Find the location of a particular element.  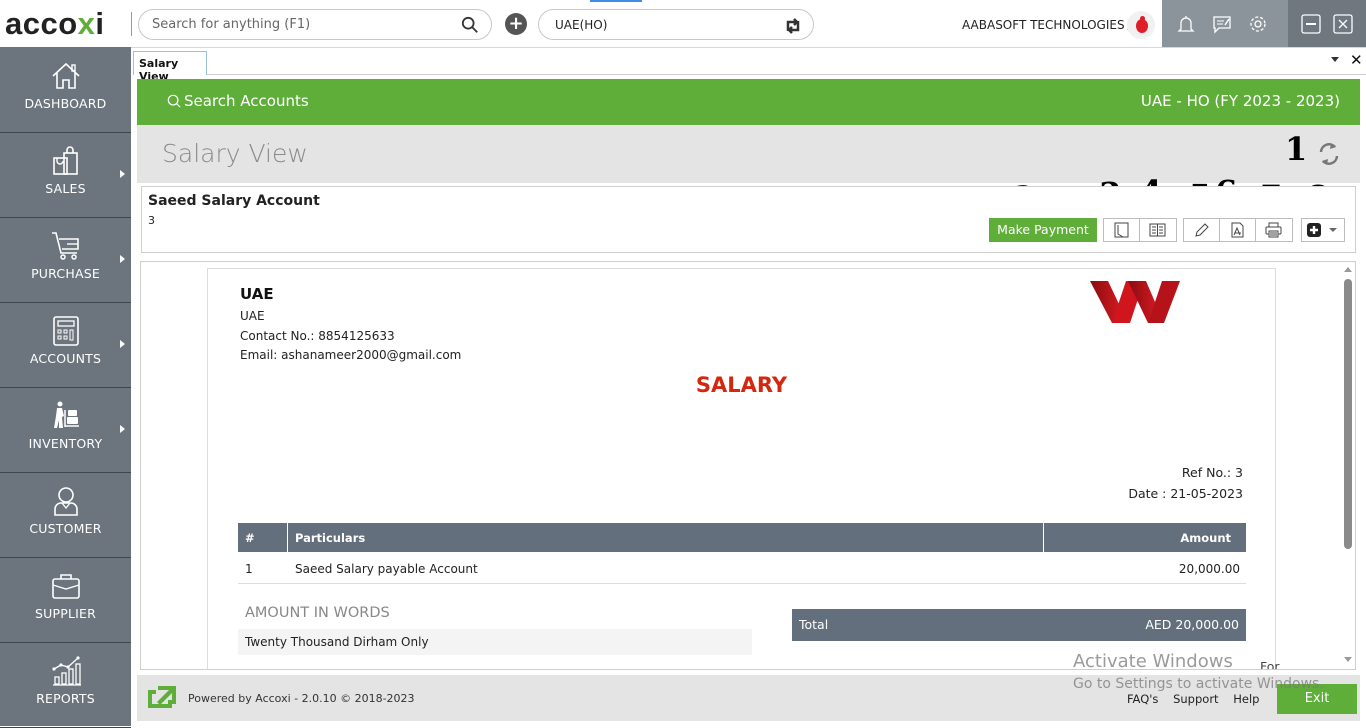

document-actions-group is located at coordinates (1238, 230).